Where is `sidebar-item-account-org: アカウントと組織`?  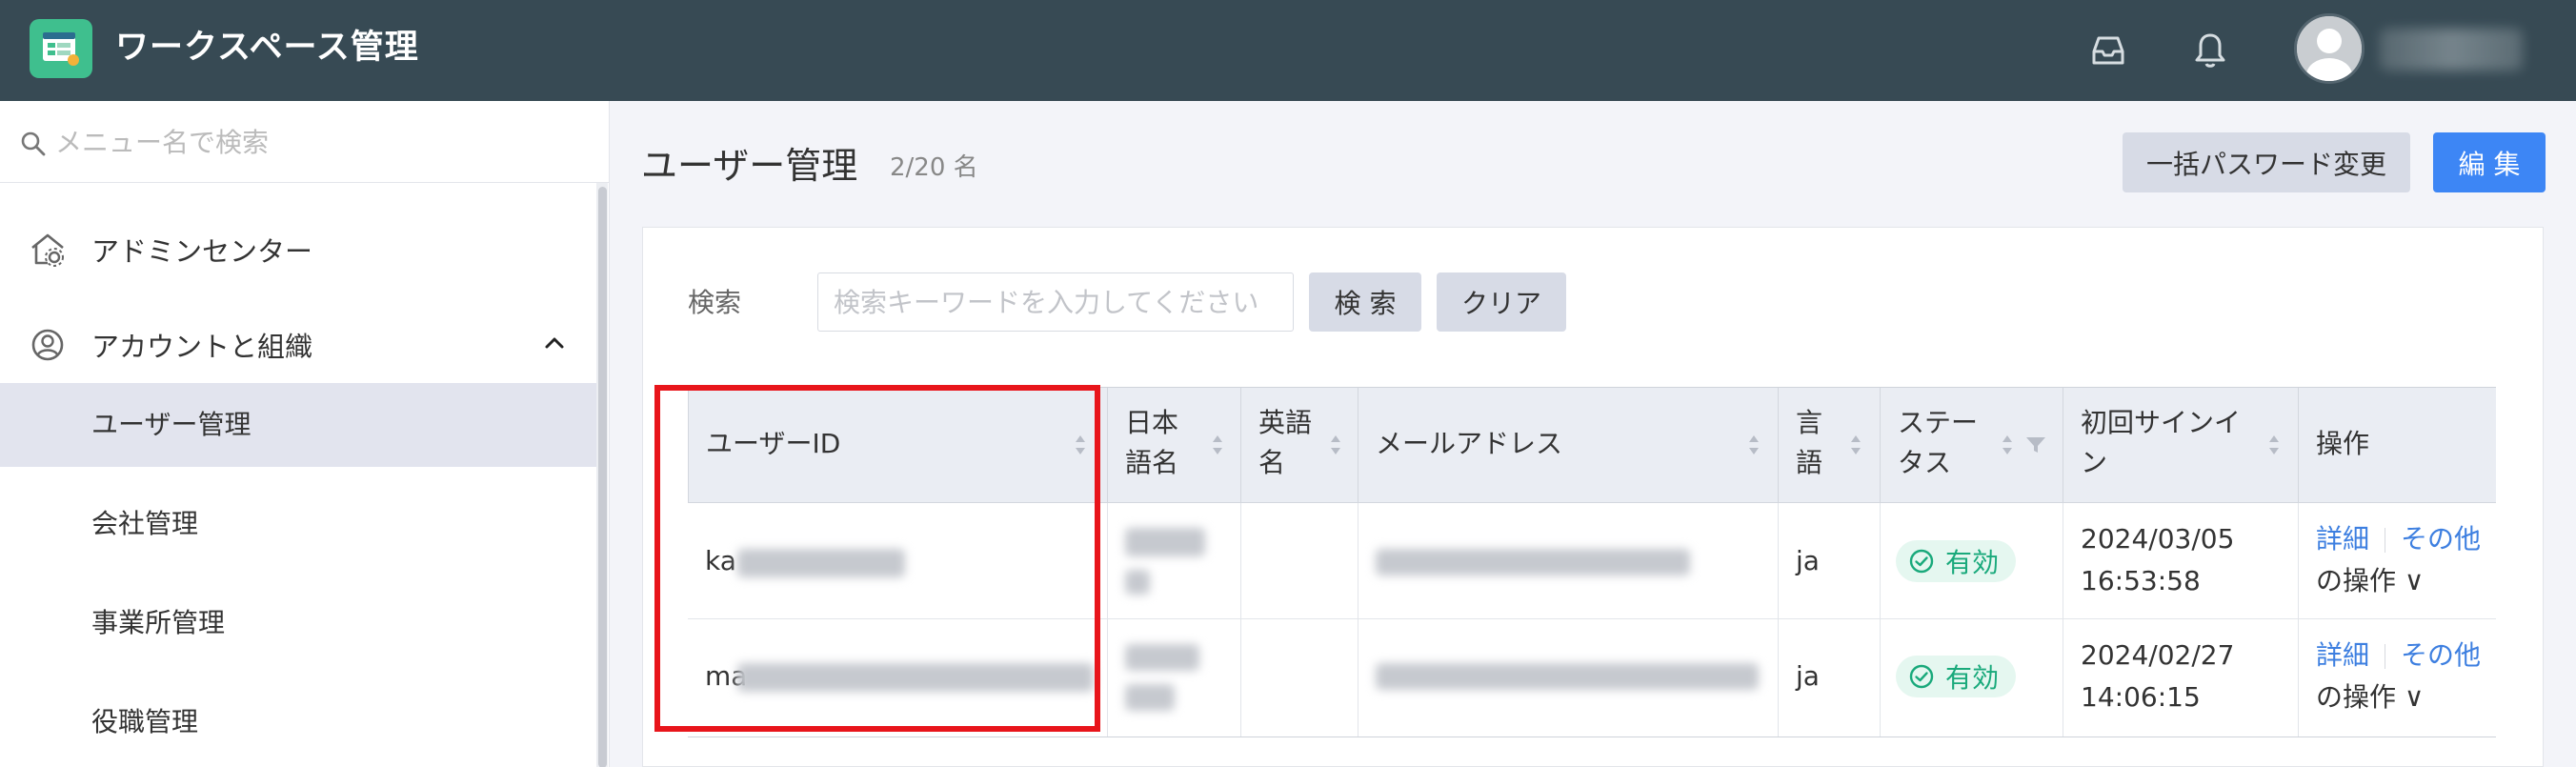
sidebar-item-account-org: アカウントと組織 is located at coordinates (298, 345).